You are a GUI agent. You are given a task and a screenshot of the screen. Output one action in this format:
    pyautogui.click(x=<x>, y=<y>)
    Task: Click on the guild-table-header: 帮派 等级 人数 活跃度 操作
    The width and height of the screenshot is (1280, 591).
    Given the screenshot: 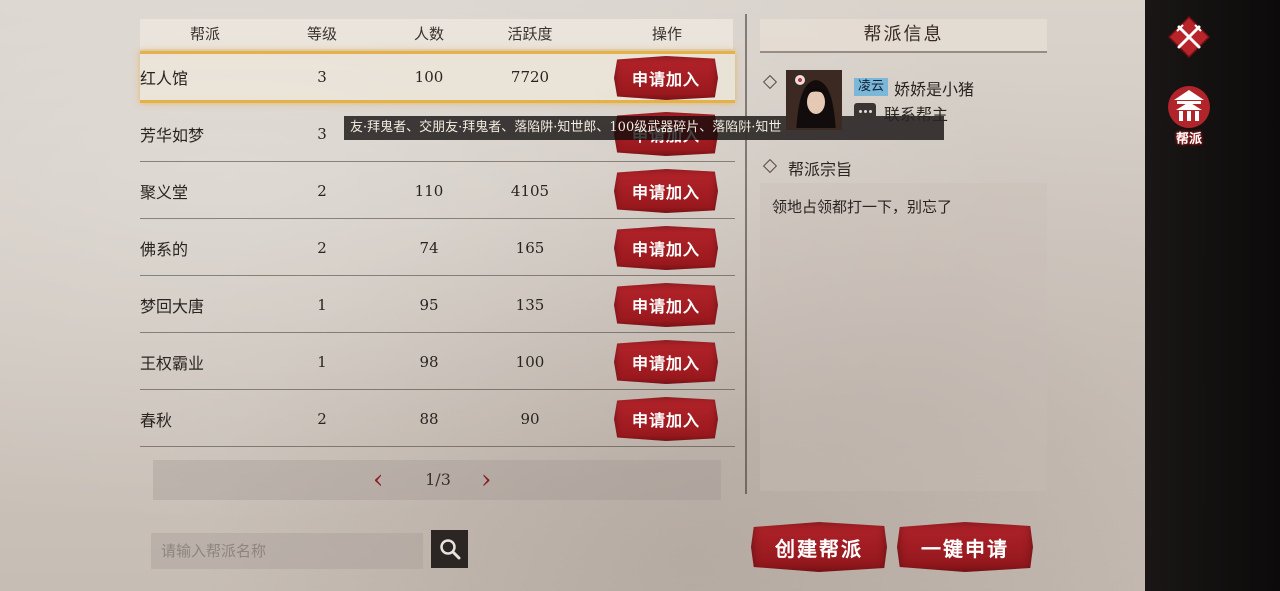 What is the action you would take?
    pyautogui.click(x=436, y=34)
    